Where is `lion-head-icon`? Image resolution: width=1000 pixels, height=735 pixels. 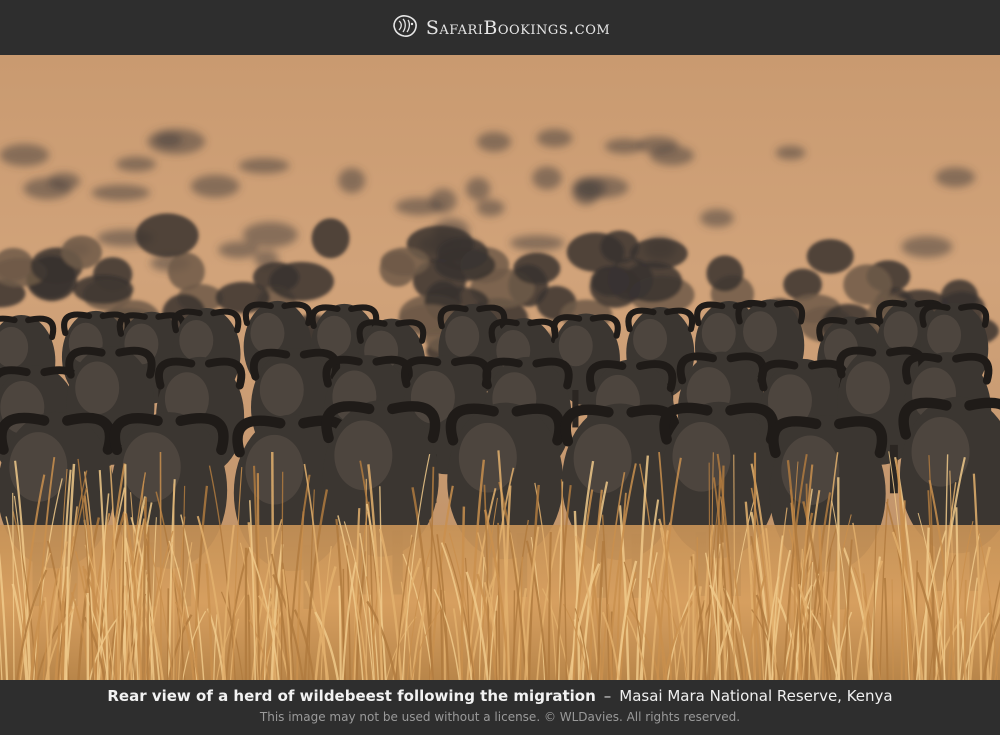 lion-head-icon is located at coordinates (405, 28).